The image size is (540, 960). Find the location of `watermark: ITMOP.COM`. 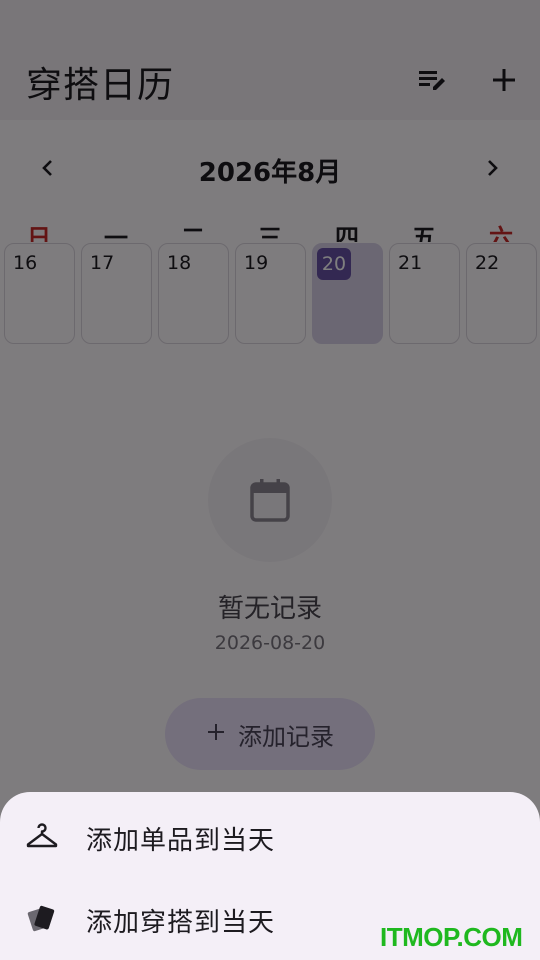

watermark: ITMOP.COM is located at coordinates (451, 937).